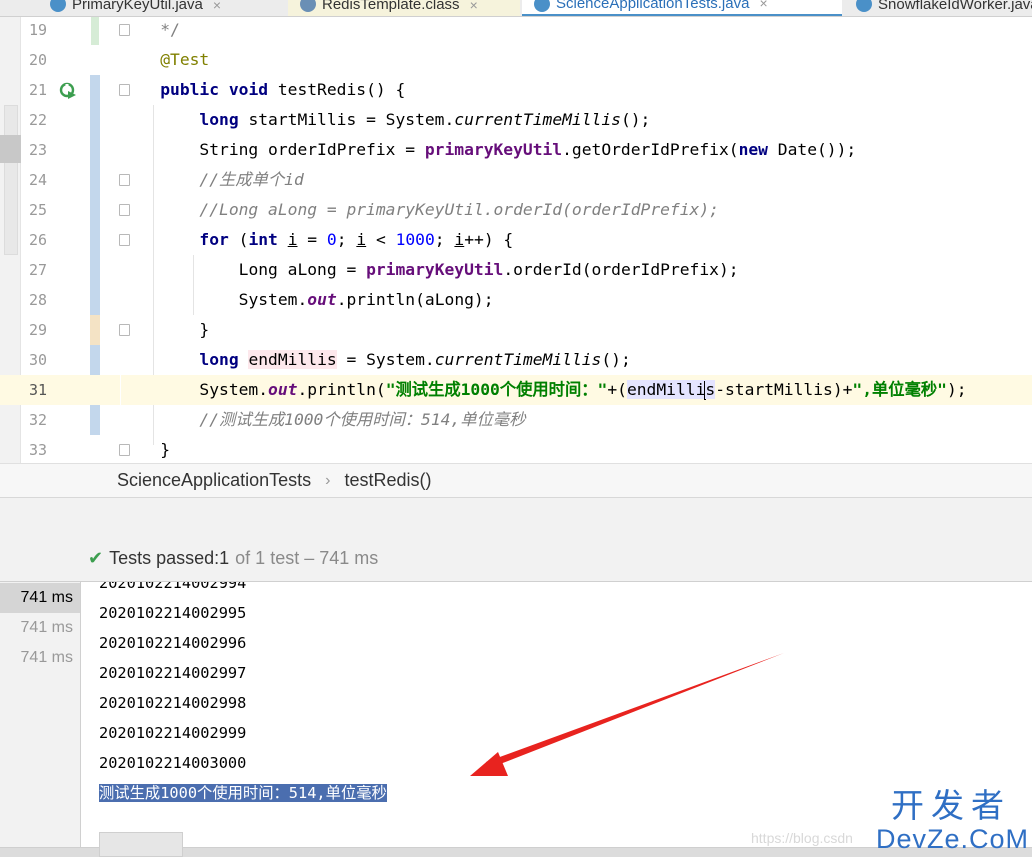 This screenshot has width=1032, height=857. What do you see at coordinates (627, 714) in the screenshot?
I see `annotation-arrow` at bounding box center [627, 714].